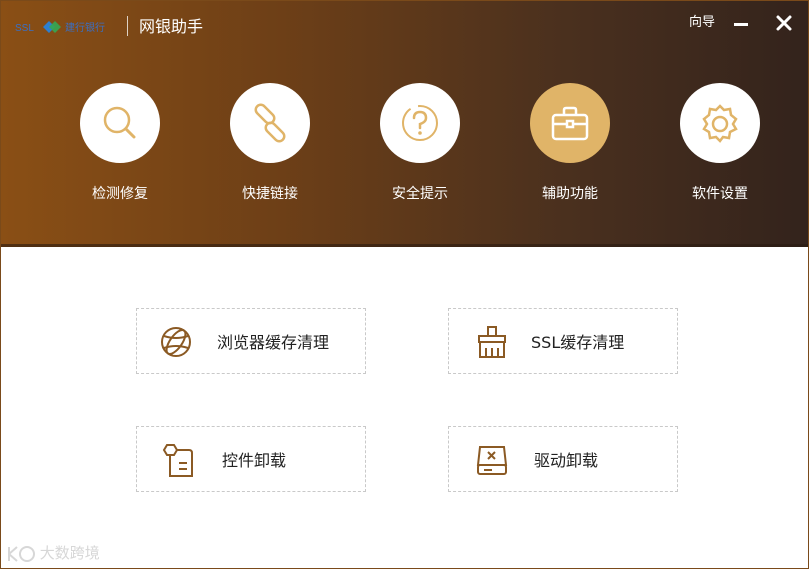 This screenshot has width=809, height=569. I want to click on nav-auxiliary: 辅助功能, so click(570, 143).